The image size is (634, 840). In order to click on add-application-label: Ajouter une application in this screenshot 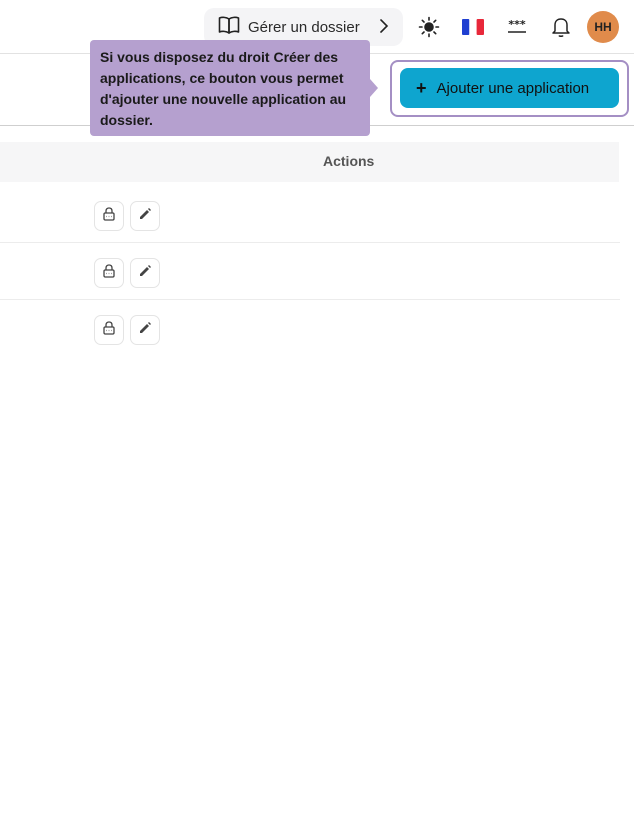, I will do `click(513, 88)`.